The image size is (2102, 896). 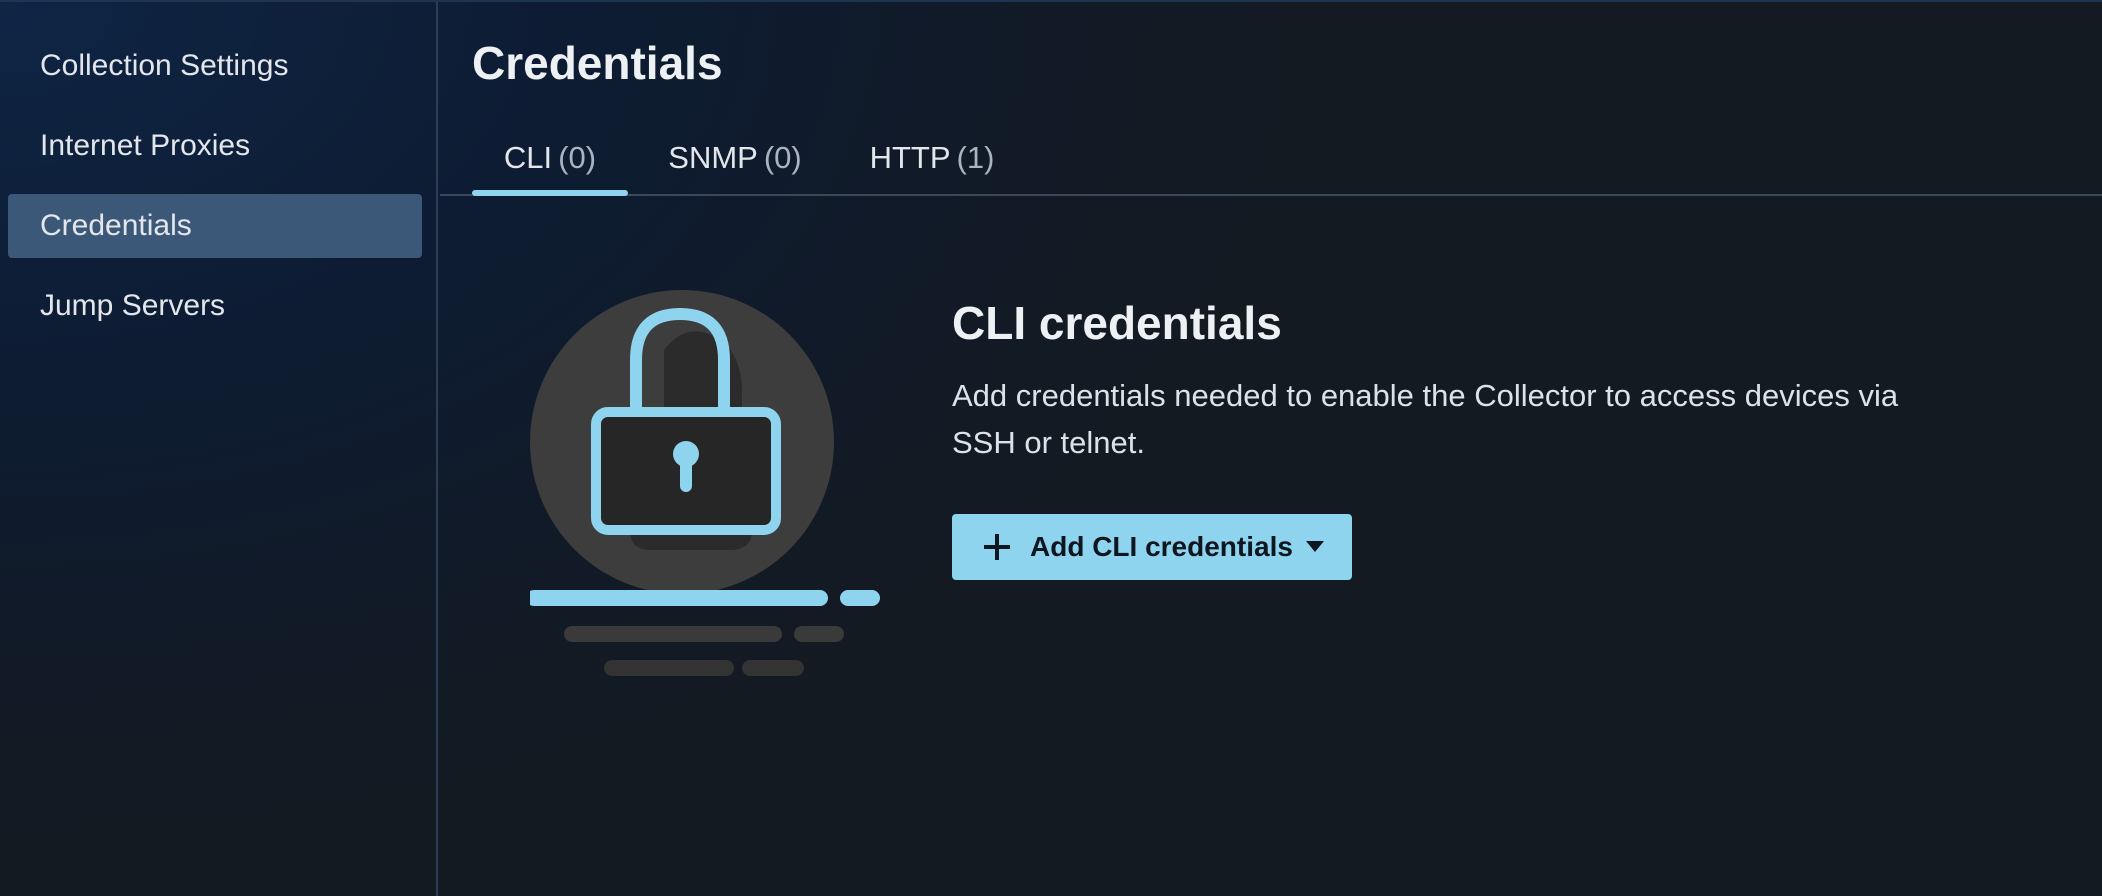 I want to click on lock-illustration, so click(x=708, y=482).